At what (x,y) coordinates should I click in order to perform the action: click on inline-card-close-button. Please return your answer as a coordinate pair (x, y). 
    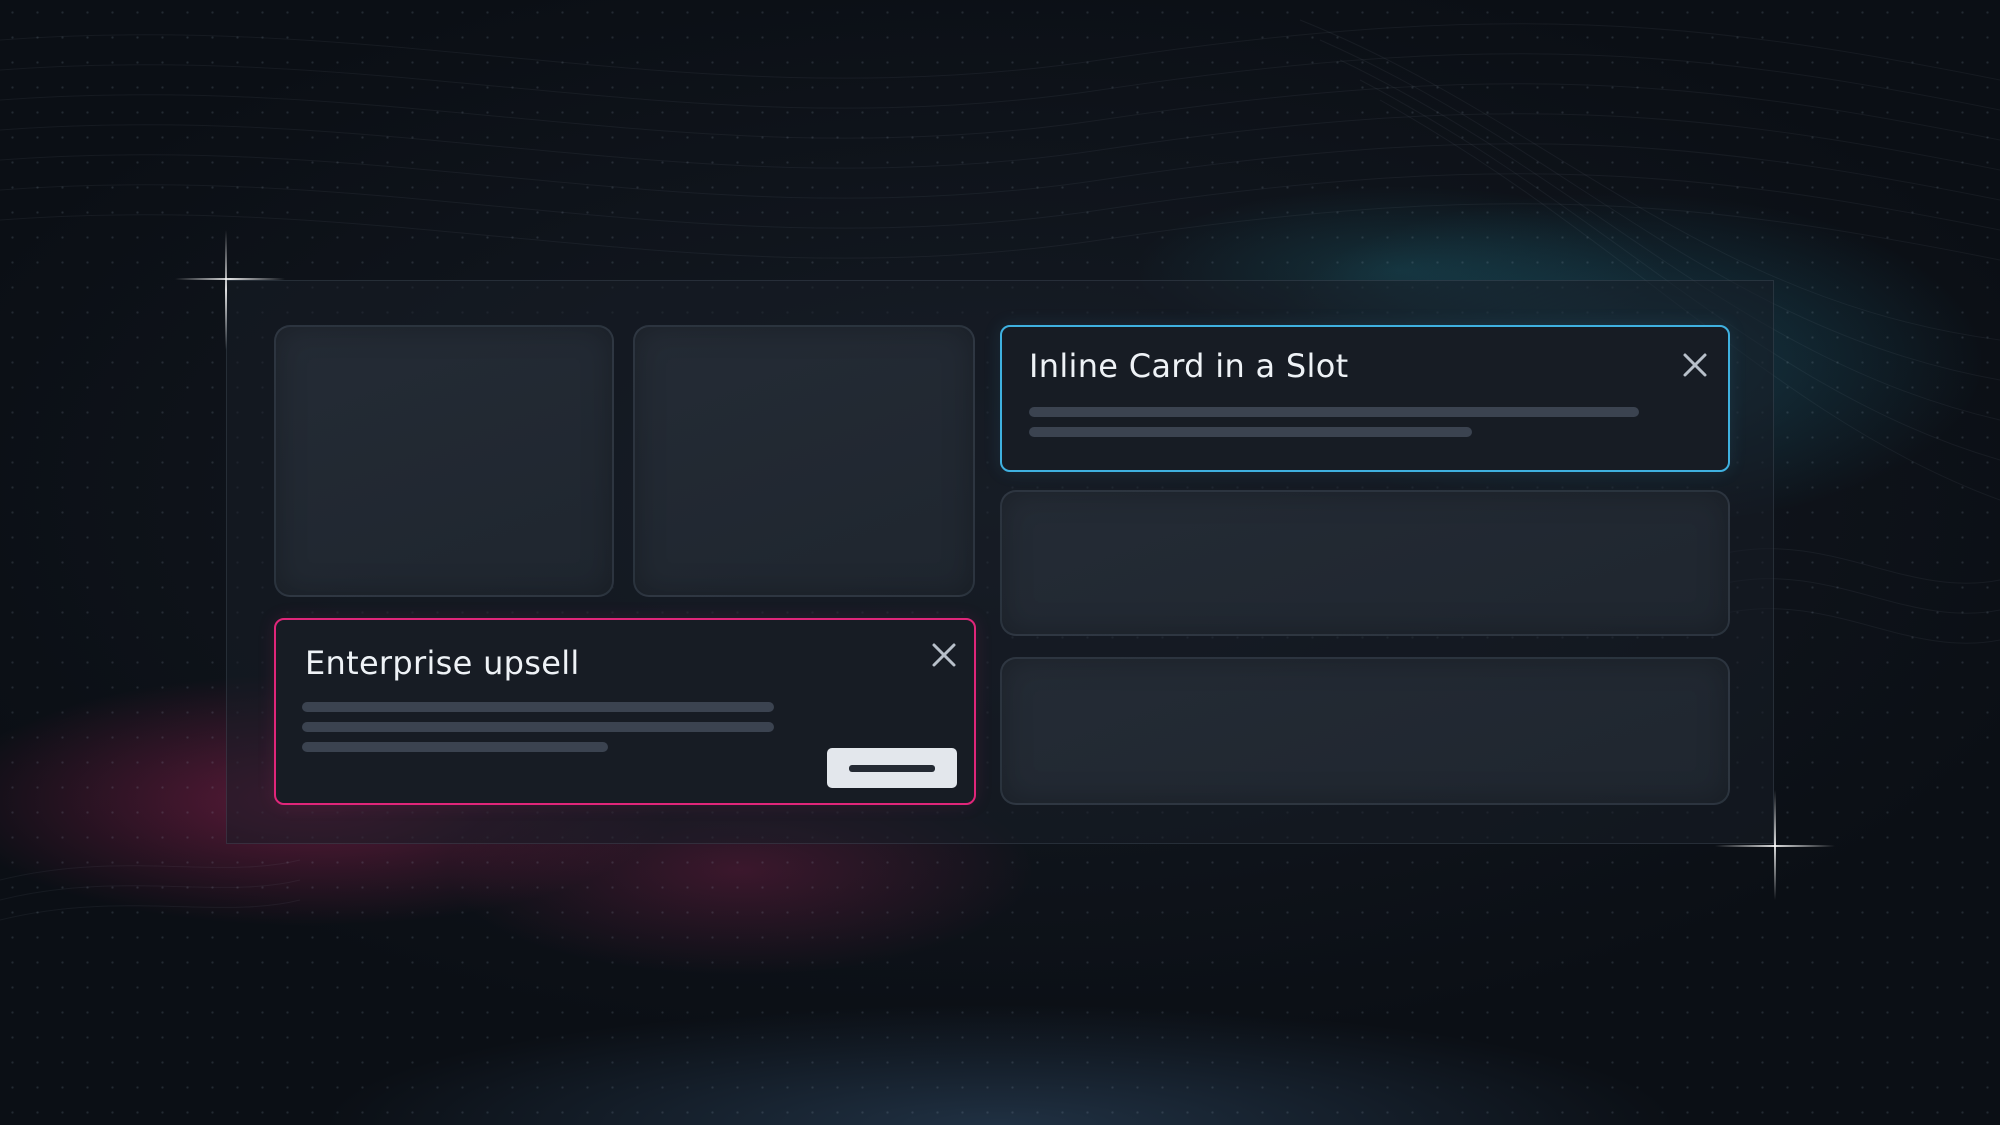
    Looking at the image, I should click on (1695, 365).